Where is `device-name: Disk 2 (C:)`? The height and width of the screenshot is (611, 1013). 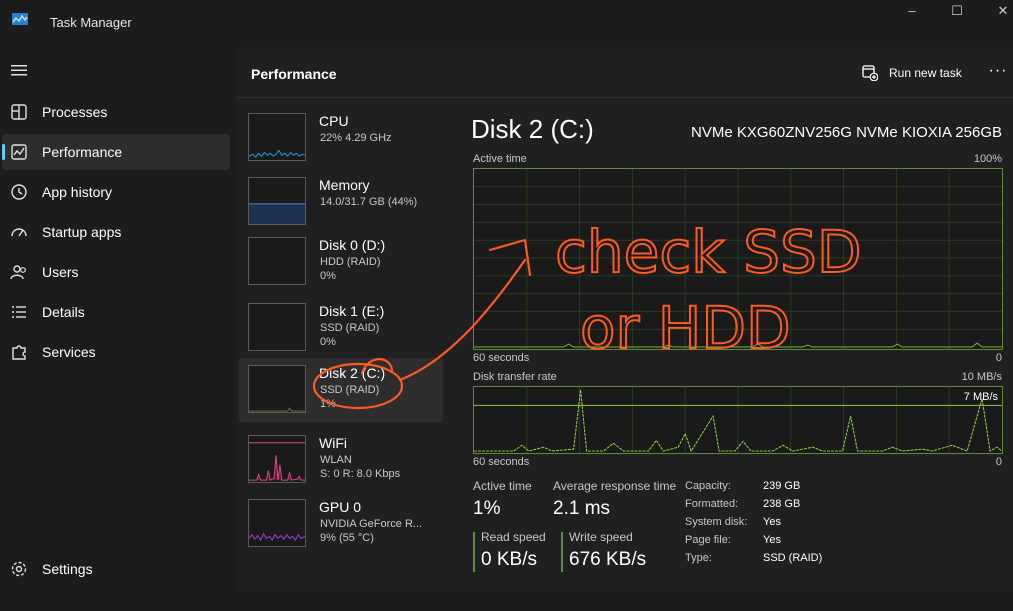
device-name: Disk 2 (C:) is located at coordinates (352, 373).